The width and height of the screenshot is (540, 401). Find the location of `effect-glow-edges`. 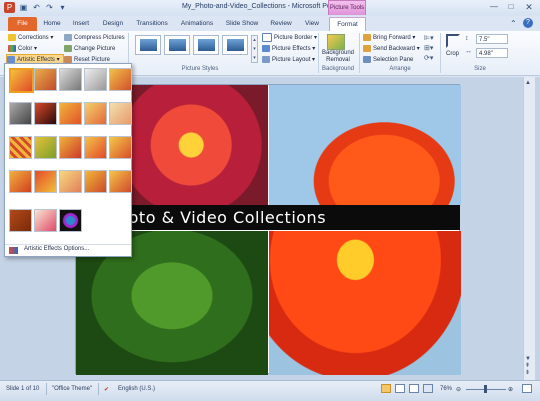

effect-glow-edges is located at coordinates (70, 220).